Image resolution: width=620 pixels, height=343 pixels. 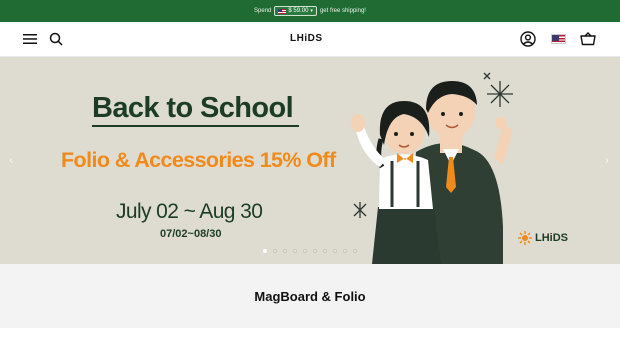 What do you see at coordinates (30, 39) in the screenshot?
I see `hamburger-menu-icon` at bounding box center [30, 39].